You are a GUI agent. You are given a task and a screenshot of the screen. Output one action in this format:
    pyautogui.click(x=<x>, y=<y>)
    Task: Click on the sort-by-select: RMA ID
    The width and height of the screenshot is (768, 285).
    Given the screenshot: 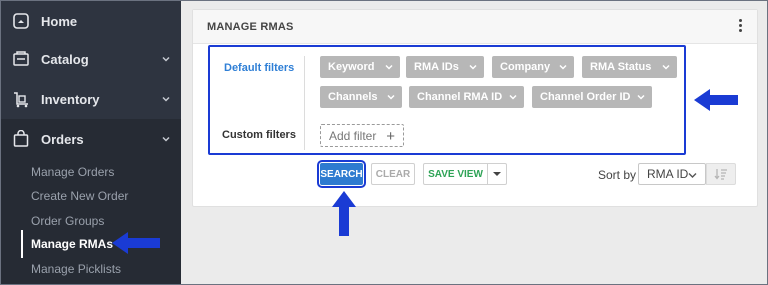 What is the action you would take?
    pyautogui.click(x=672, y=174)
    